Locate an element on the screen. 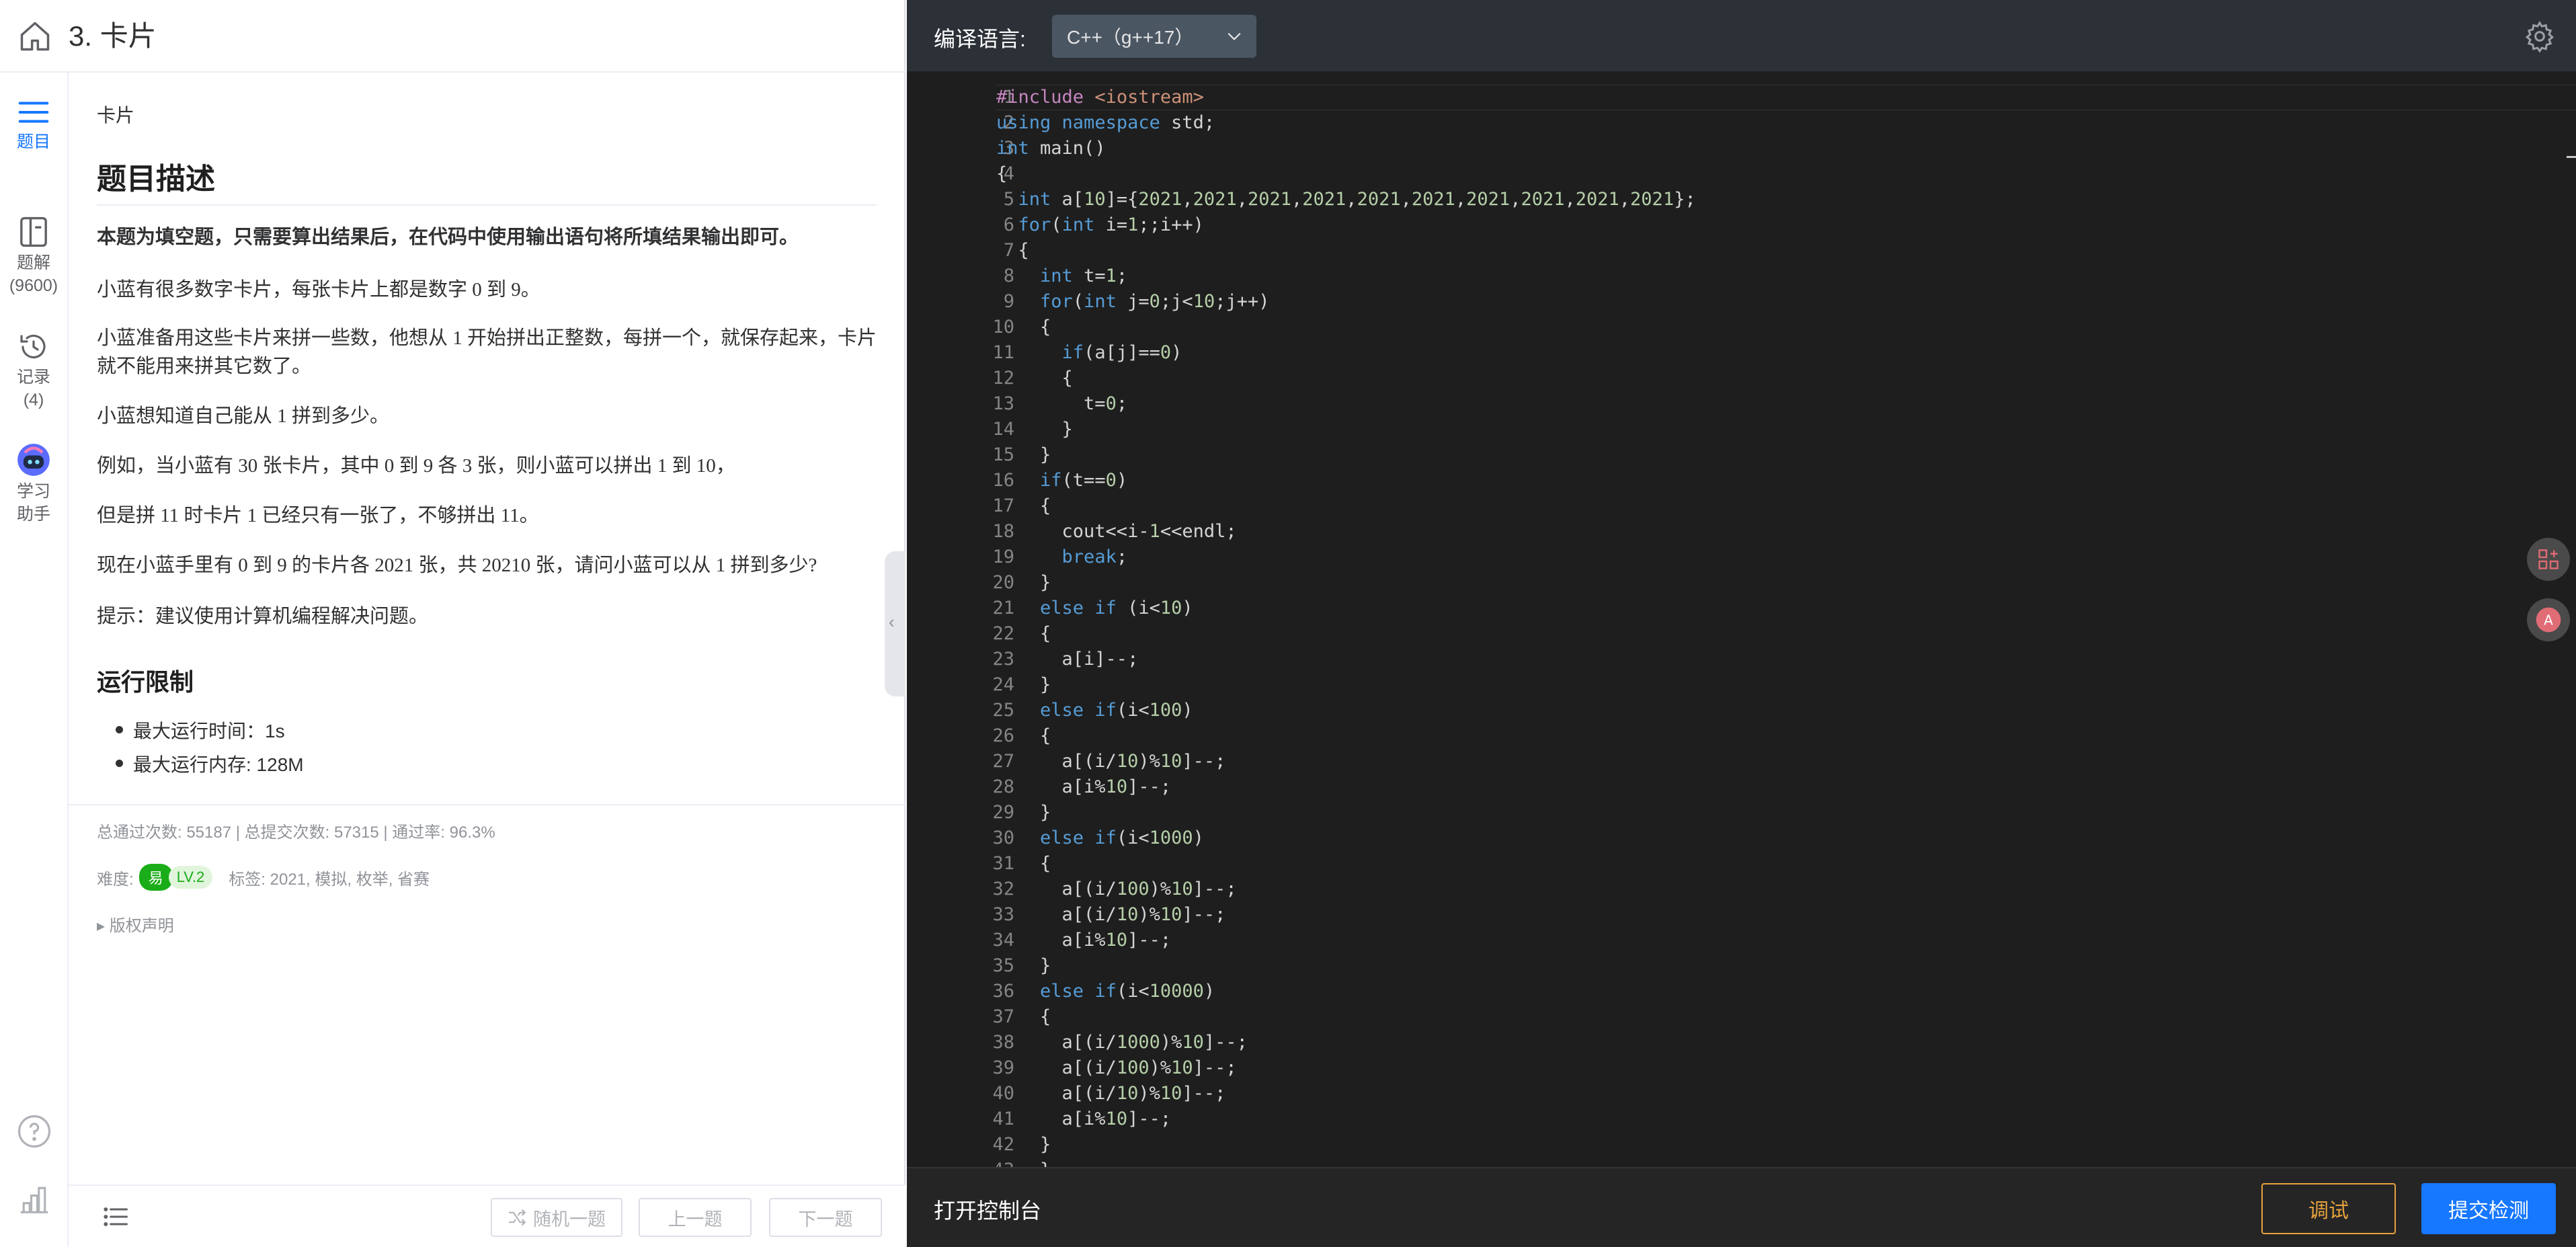  floating-translate-button: A is located at coordinates (2548, 619).